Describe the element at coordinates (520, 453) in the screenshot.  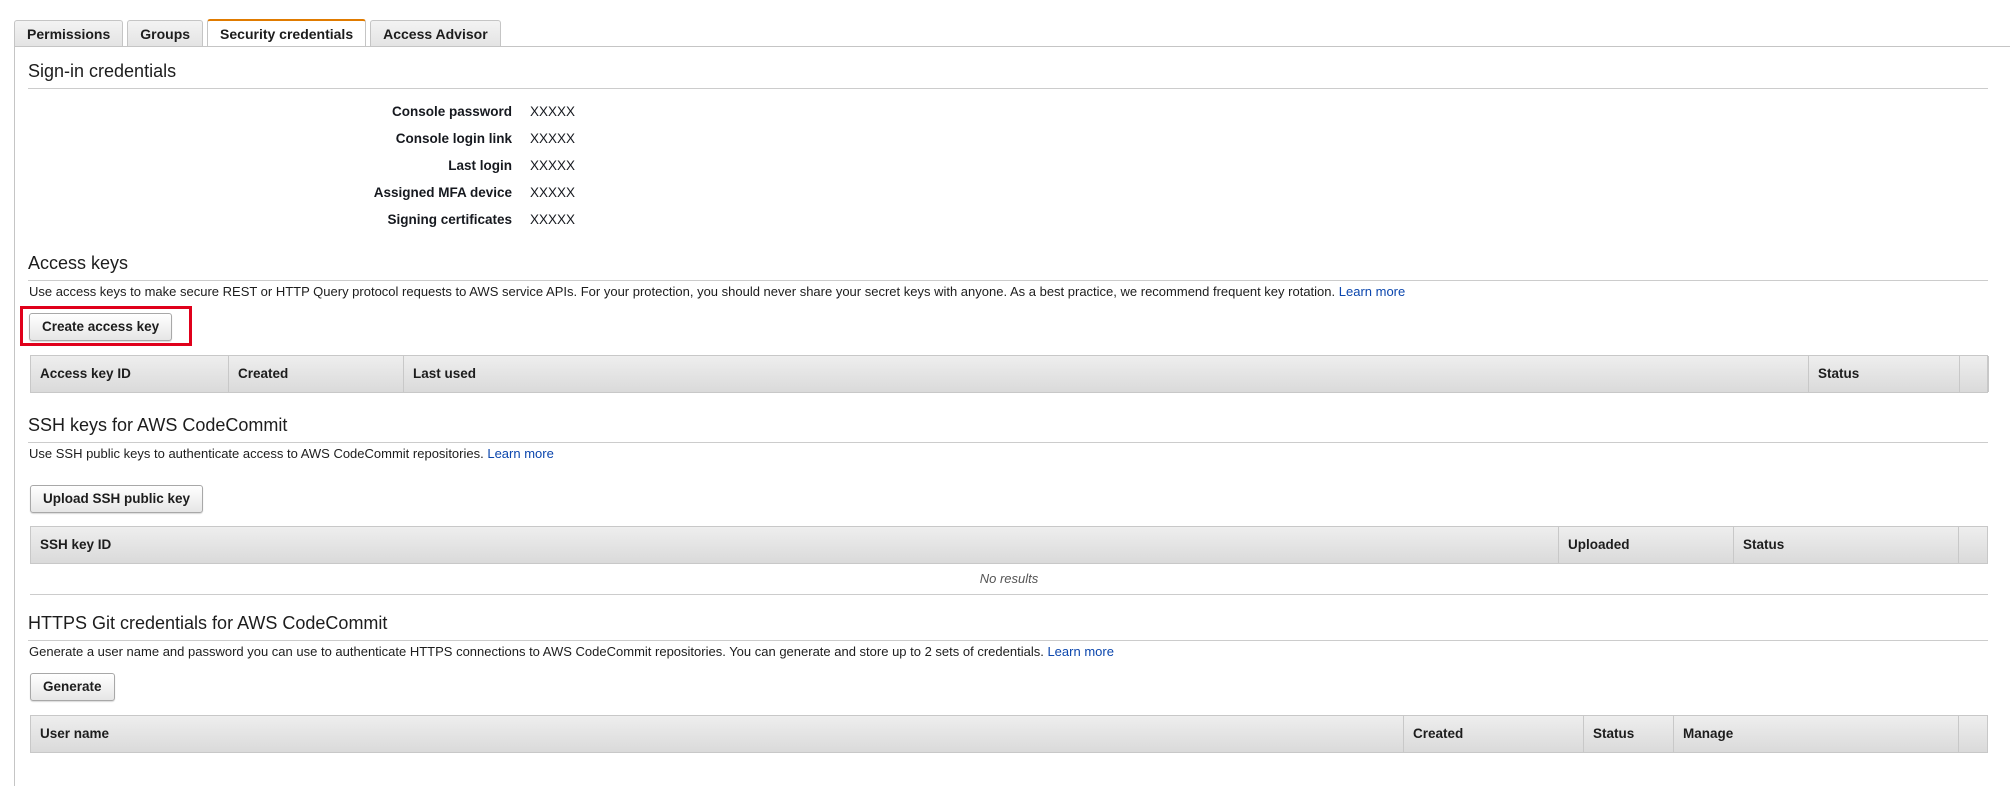
I see `ssh-keys-learn-more-link: Learn more` at that location.